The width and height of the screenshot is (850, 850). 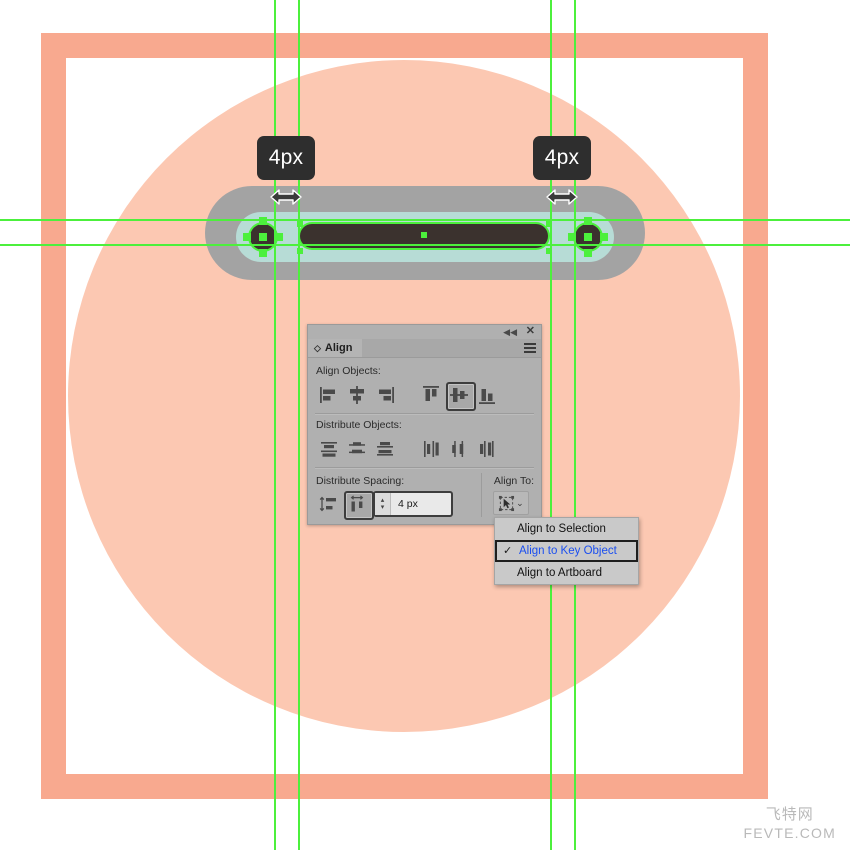 I want to click on align-to-column: Align To: ⌄, so click(x=507, y=495).